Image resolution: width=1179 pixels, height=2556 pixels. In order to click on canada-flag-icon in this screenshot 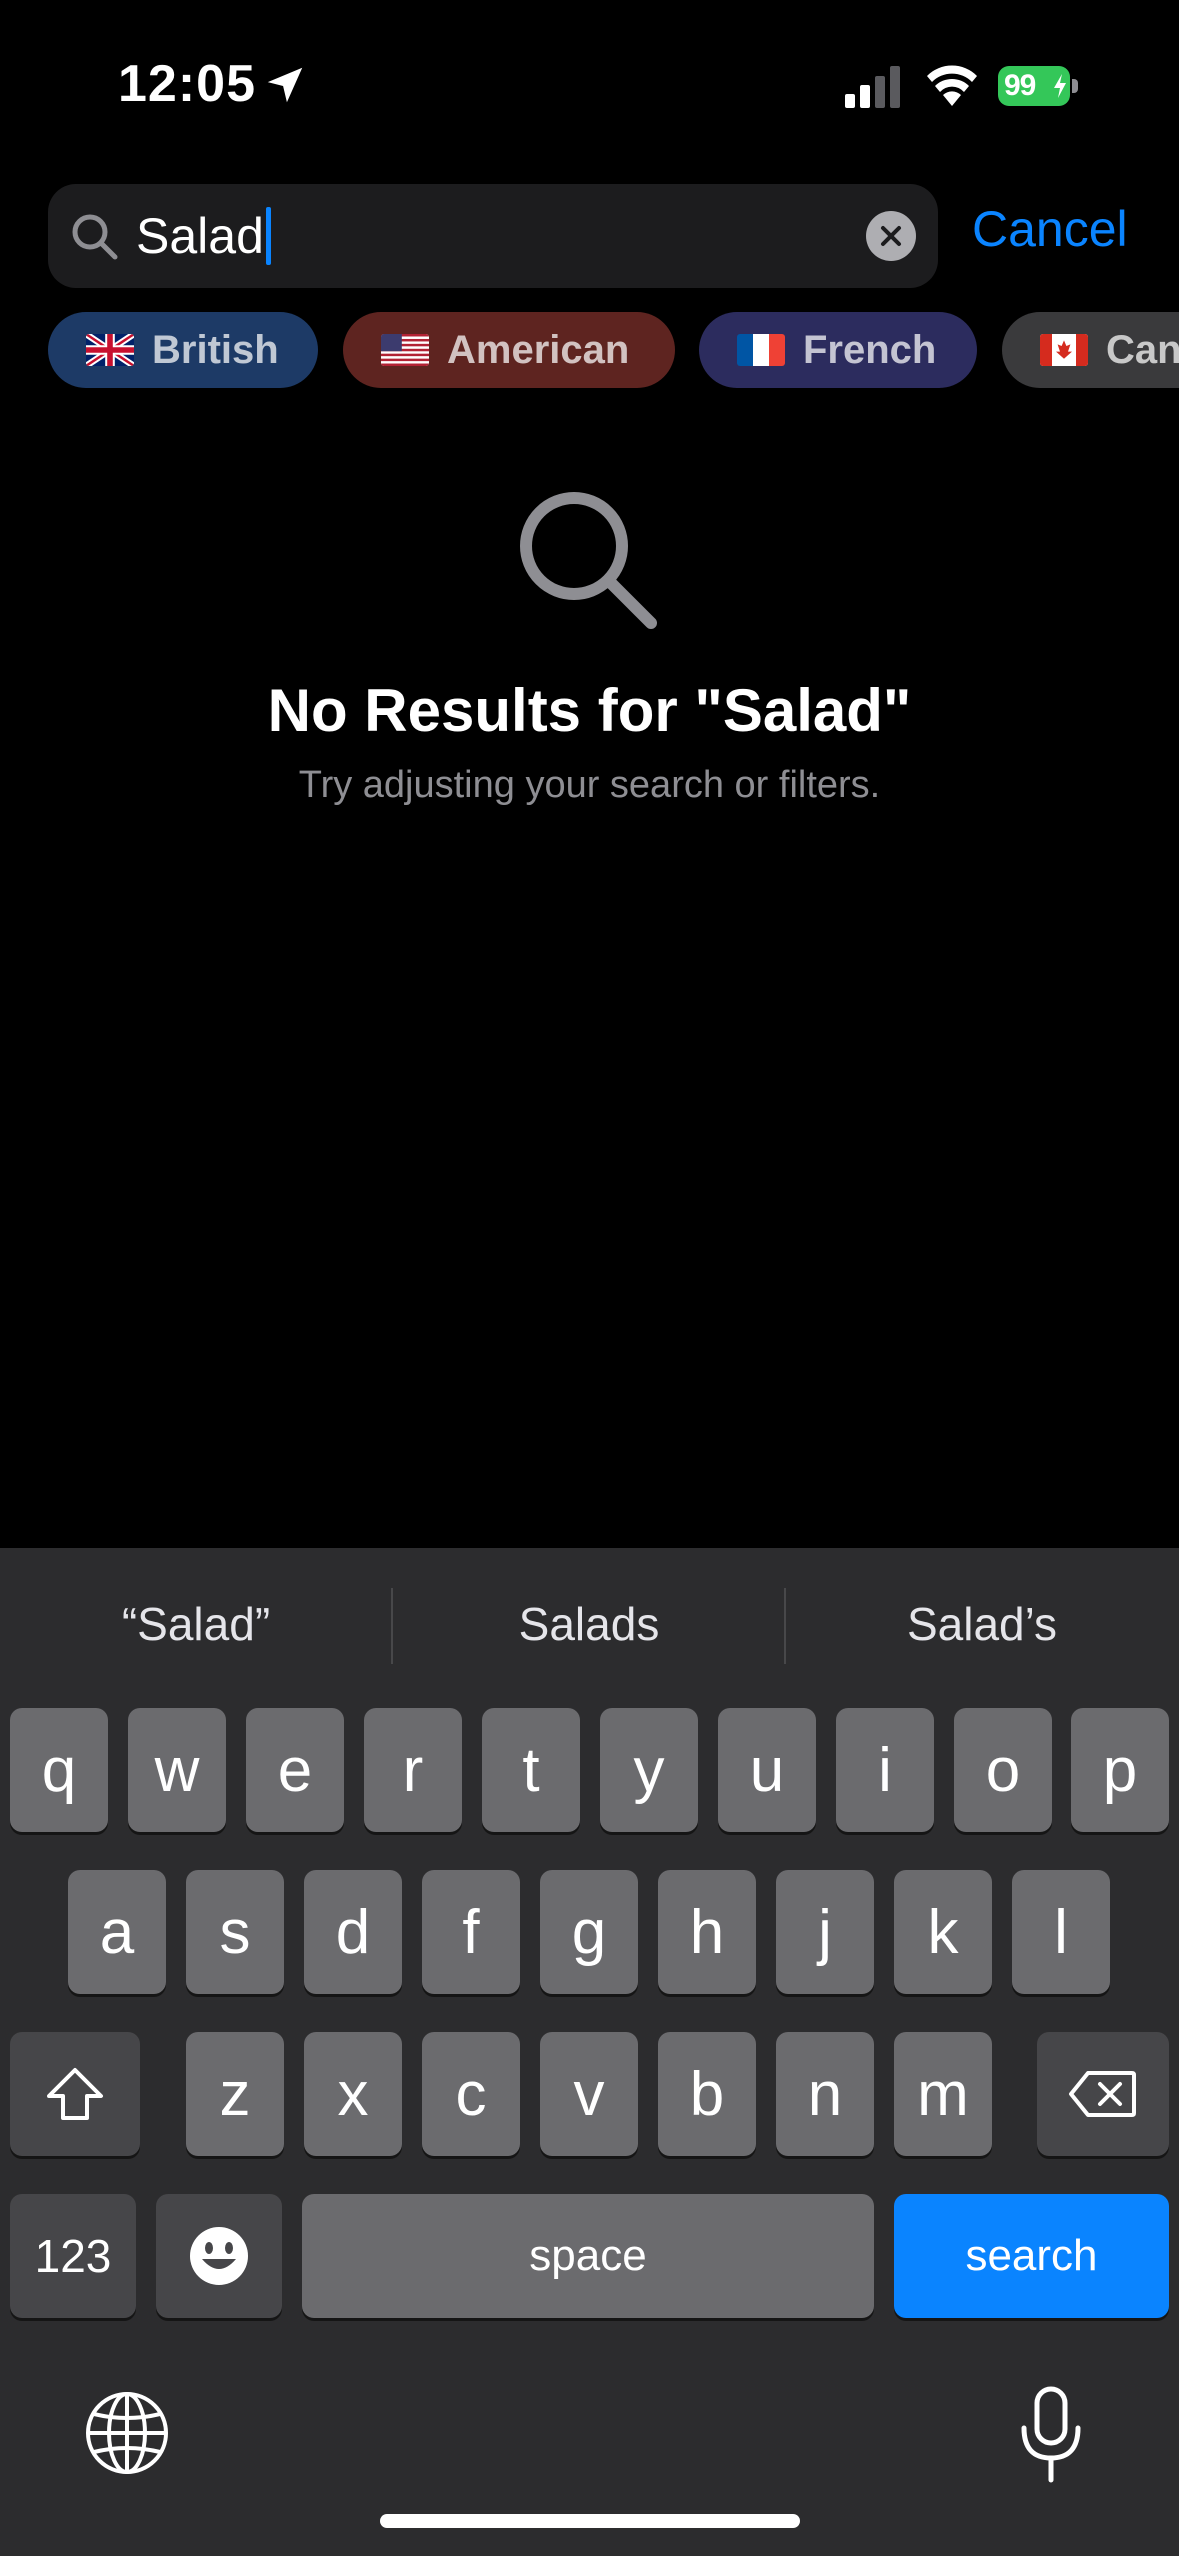, I will do `click(1064, 350)`.